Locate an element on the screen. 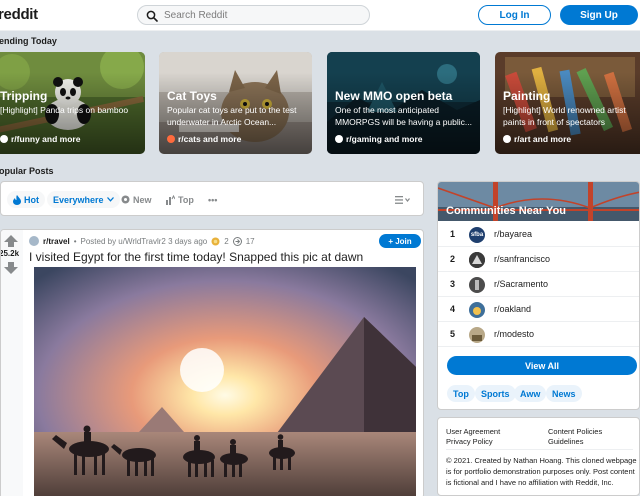  view-mode-icon is located at coordinates (402, 199).